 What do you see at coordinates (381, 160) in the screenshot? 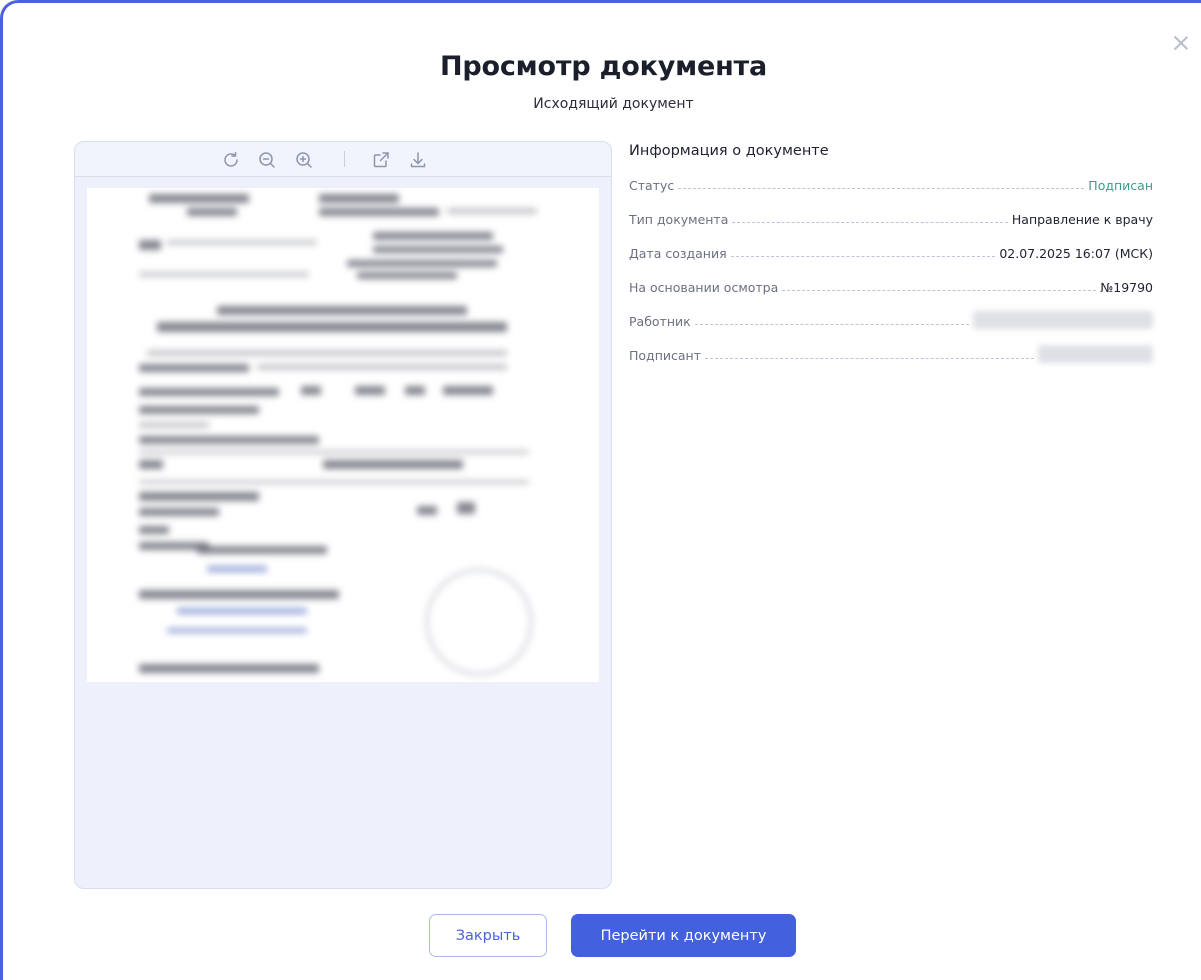
I see `open-external-icon` at bounding box center [381, 160].